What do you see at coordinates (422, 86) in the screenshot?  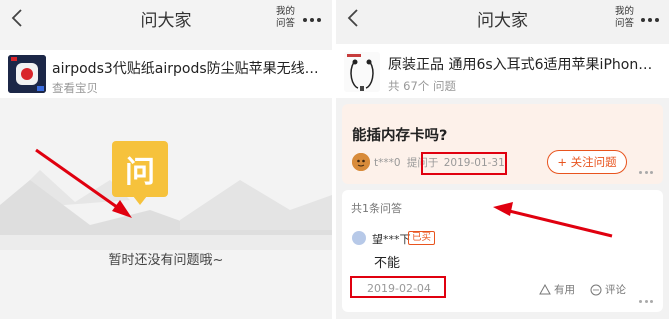 I see `question-count: 共 67个 问题` at bounding box center [422, 86].